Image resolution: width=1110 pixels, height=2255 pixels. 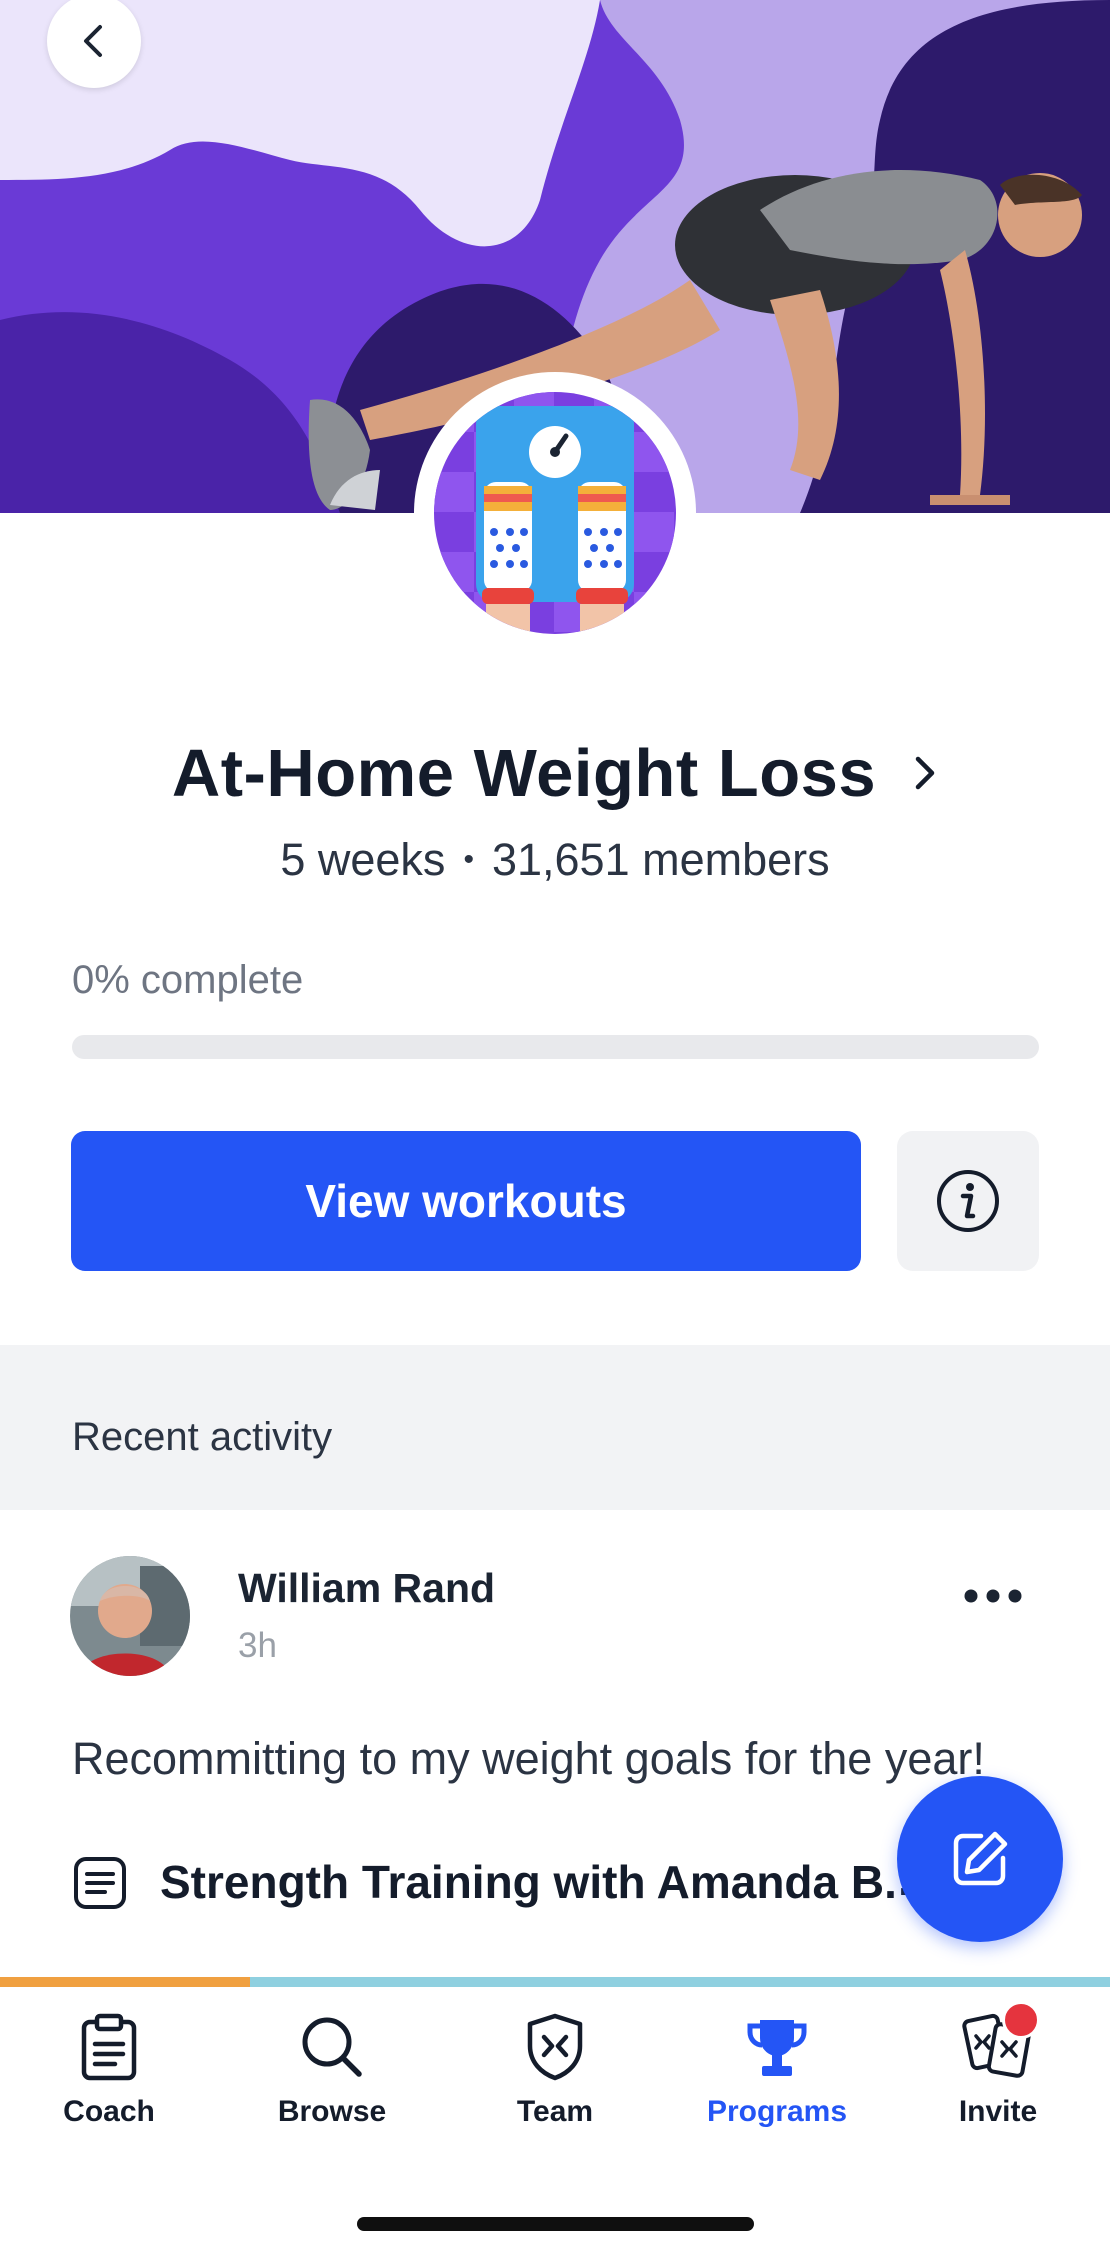 I want to click on tab-team: Team, so click(x=555, y=2077).